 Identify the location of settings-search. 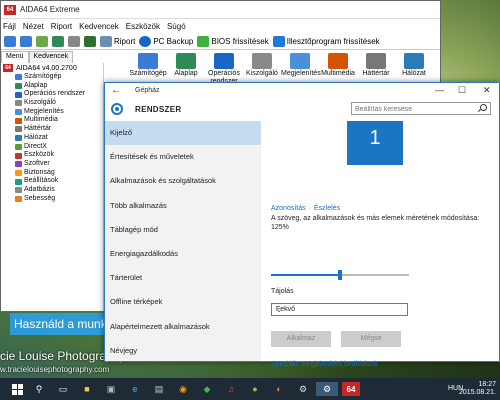
(421, 108).